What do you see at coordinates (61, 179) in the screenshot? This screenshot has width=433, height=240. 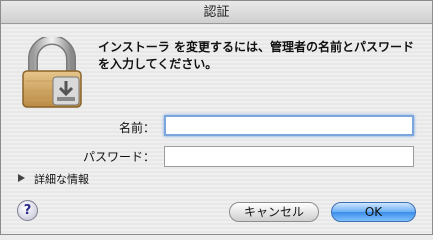 I see `details-label: 詳細な情報` at bounding box center [61, 179].